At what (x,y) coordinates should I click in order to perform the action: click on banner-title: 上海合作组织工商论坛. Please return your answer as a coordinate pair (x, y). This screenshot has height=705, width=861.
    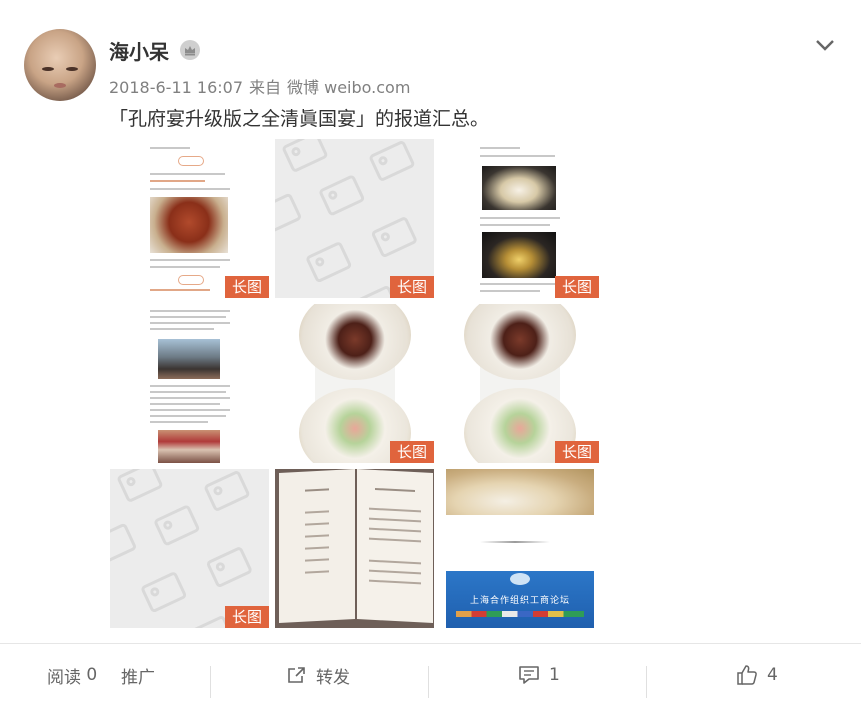
    Looking at the image, I should click on (519, 601).